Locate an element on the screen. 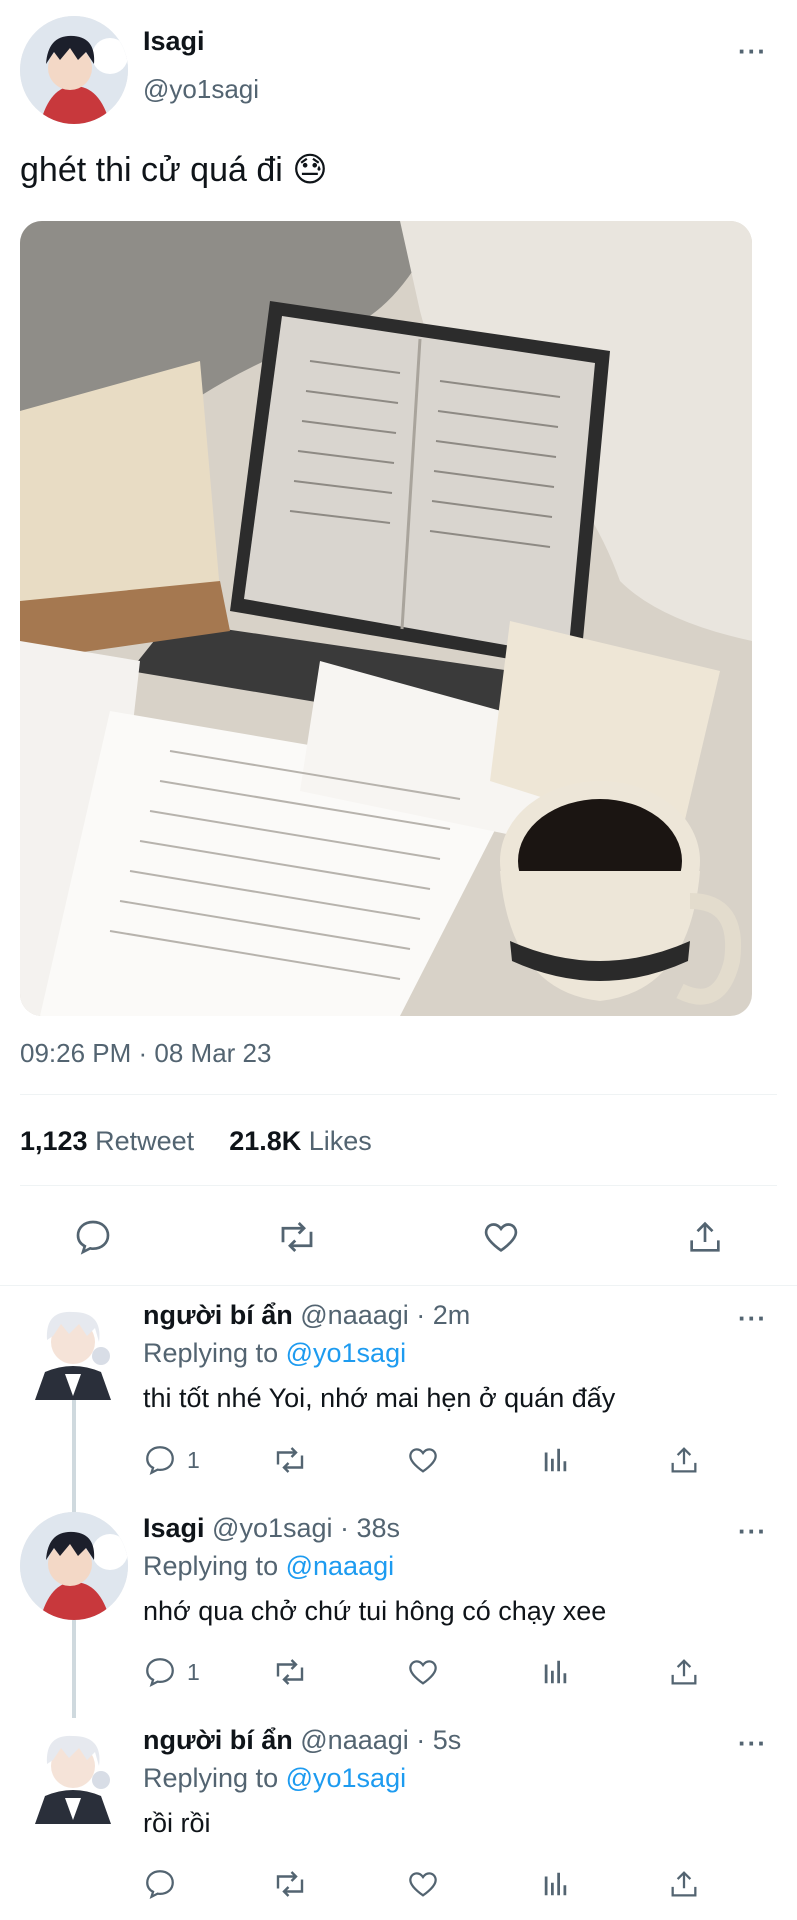 This screenshot has height=1920, width=797. reply-handle-time: @yo1sagi · 38s is located at coordinates (306, 1528).